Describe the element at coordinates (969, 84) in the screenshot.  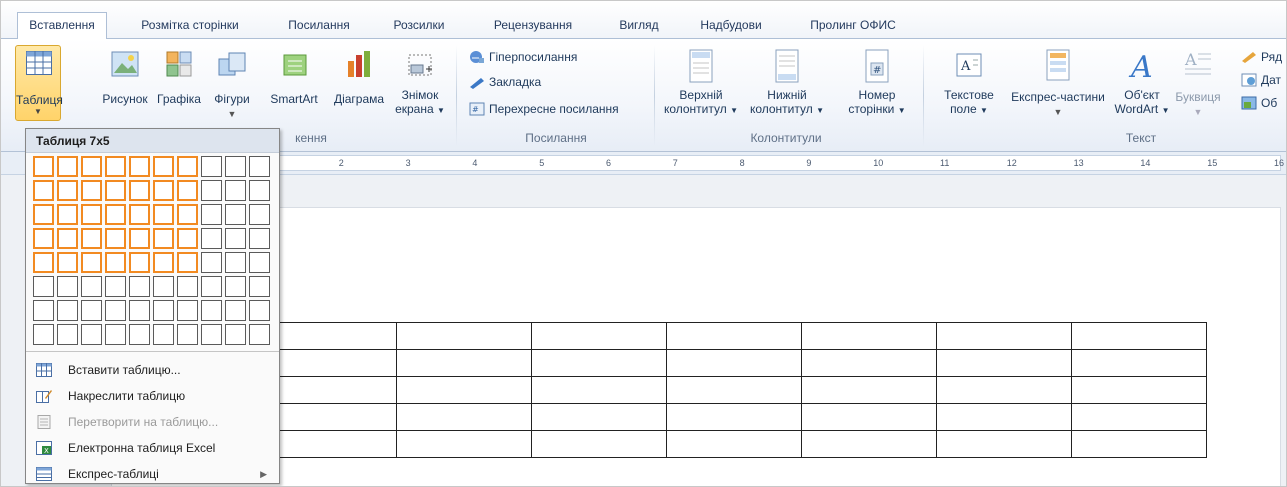
I see `text-box-button: A Текстове поле ▼` at that location.